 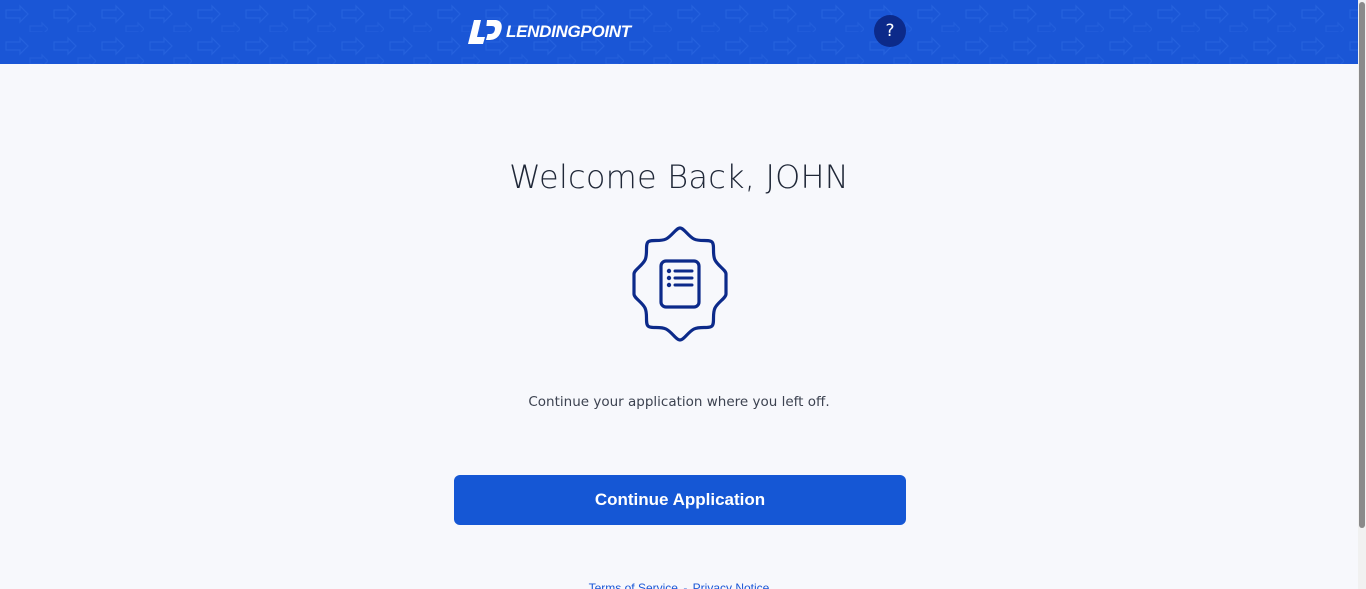 What do you see at coordinates (1362, 265) in the screenshot?
I see `scrollbar-thumb` at bounding box center [1362, 265].